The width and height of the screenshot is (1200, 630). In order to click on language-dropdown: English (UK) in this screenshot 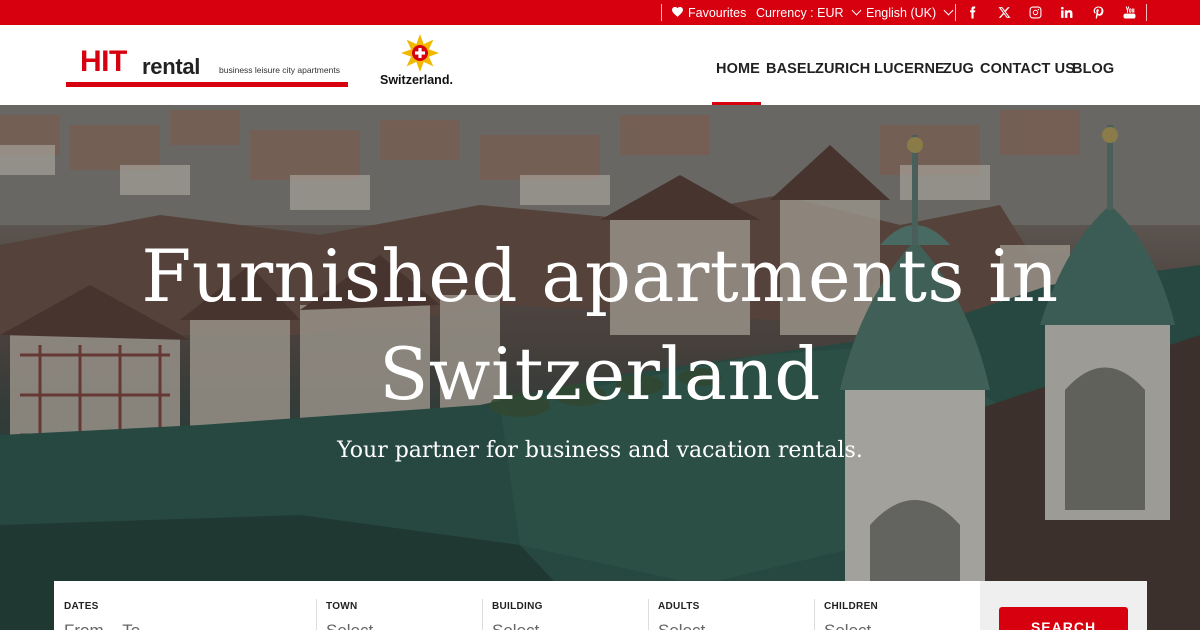, I will do `click(910, 12)`.